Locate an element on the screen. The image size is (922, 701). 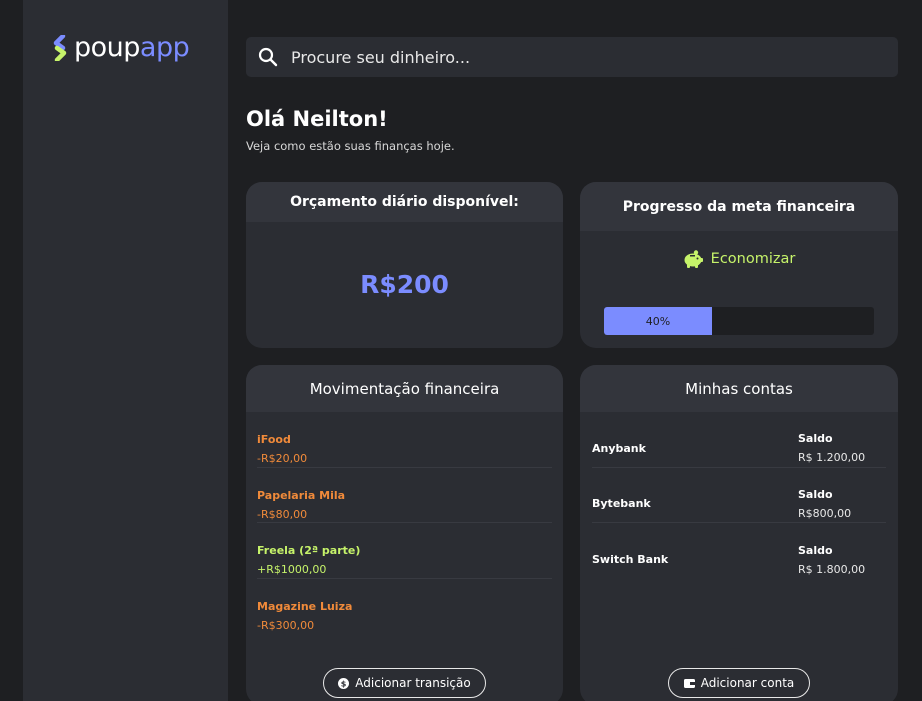
goal-label-row: Economizar is located at coordinates (739, 259).